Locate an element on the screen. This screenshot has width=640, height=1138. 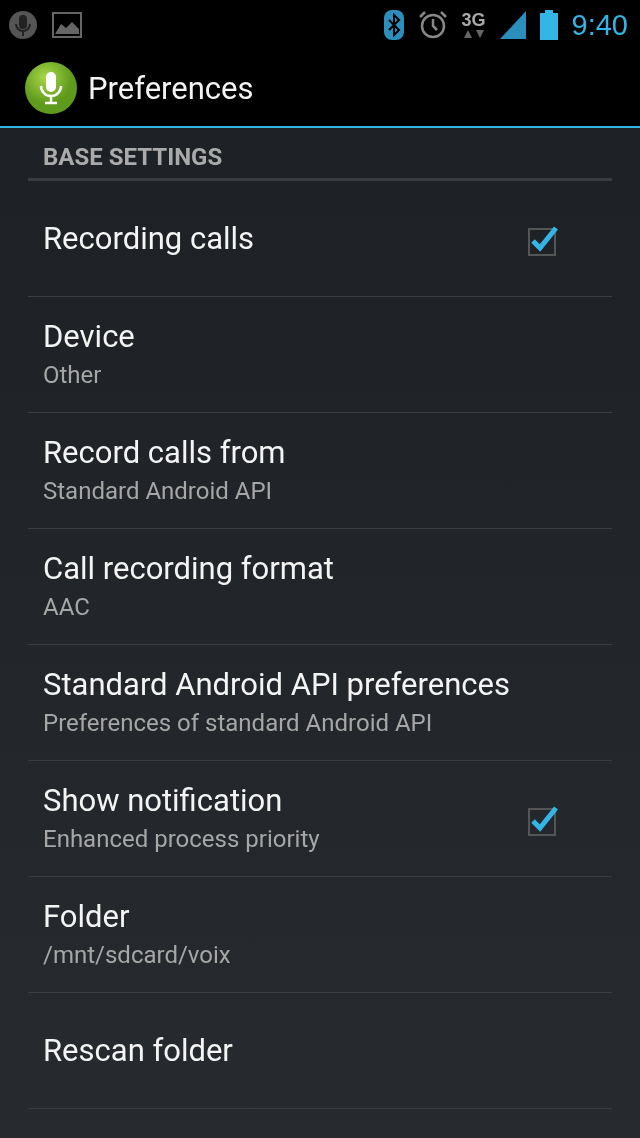
preference-summary: Other is located at coordinates (73, 375).